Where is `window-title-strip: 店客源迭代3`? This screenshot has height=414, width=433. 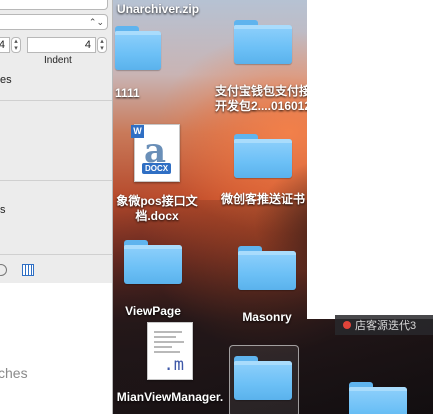 window-title-strip: 店客源迭代3 is located at coordinates (384, 325).